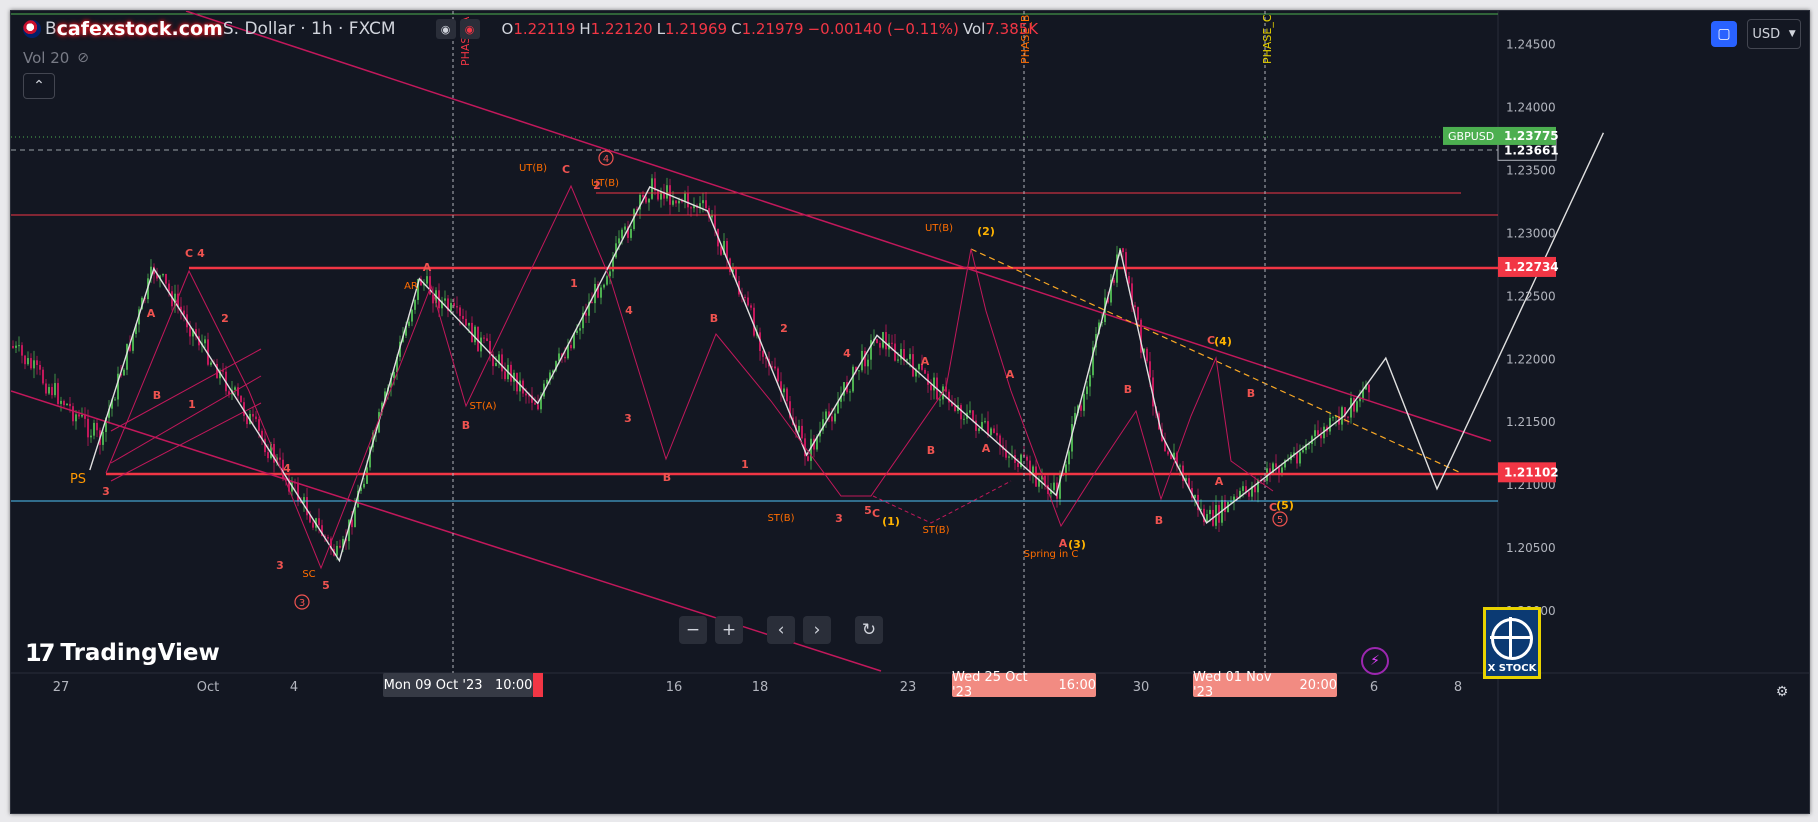  What do you see at coordinates (869, 630) in the screenshot?
I see `reset-chart-button: ↻` at bounding box center [869, 630].